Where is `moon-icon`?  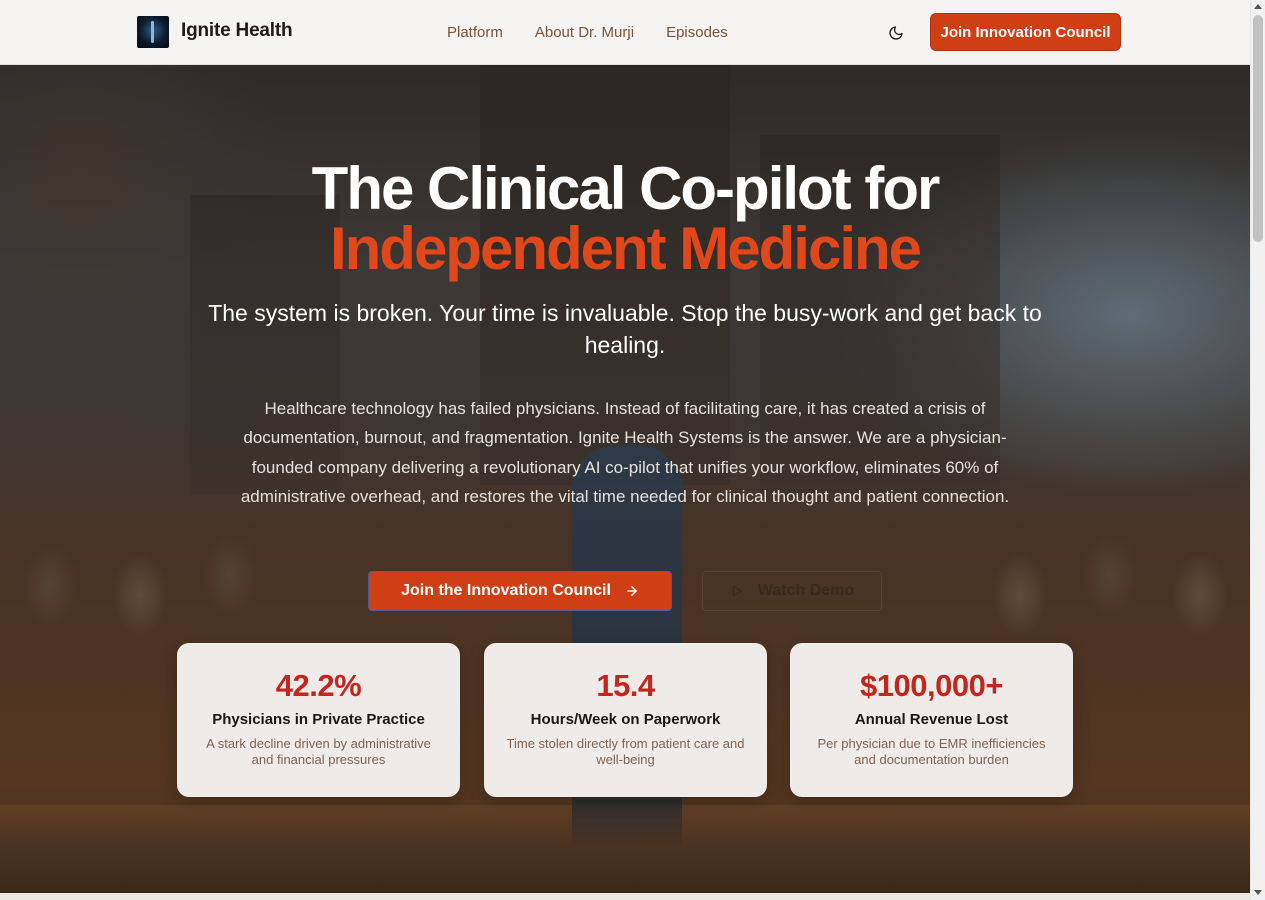
moon-icon is located at coordinates (896, 33).